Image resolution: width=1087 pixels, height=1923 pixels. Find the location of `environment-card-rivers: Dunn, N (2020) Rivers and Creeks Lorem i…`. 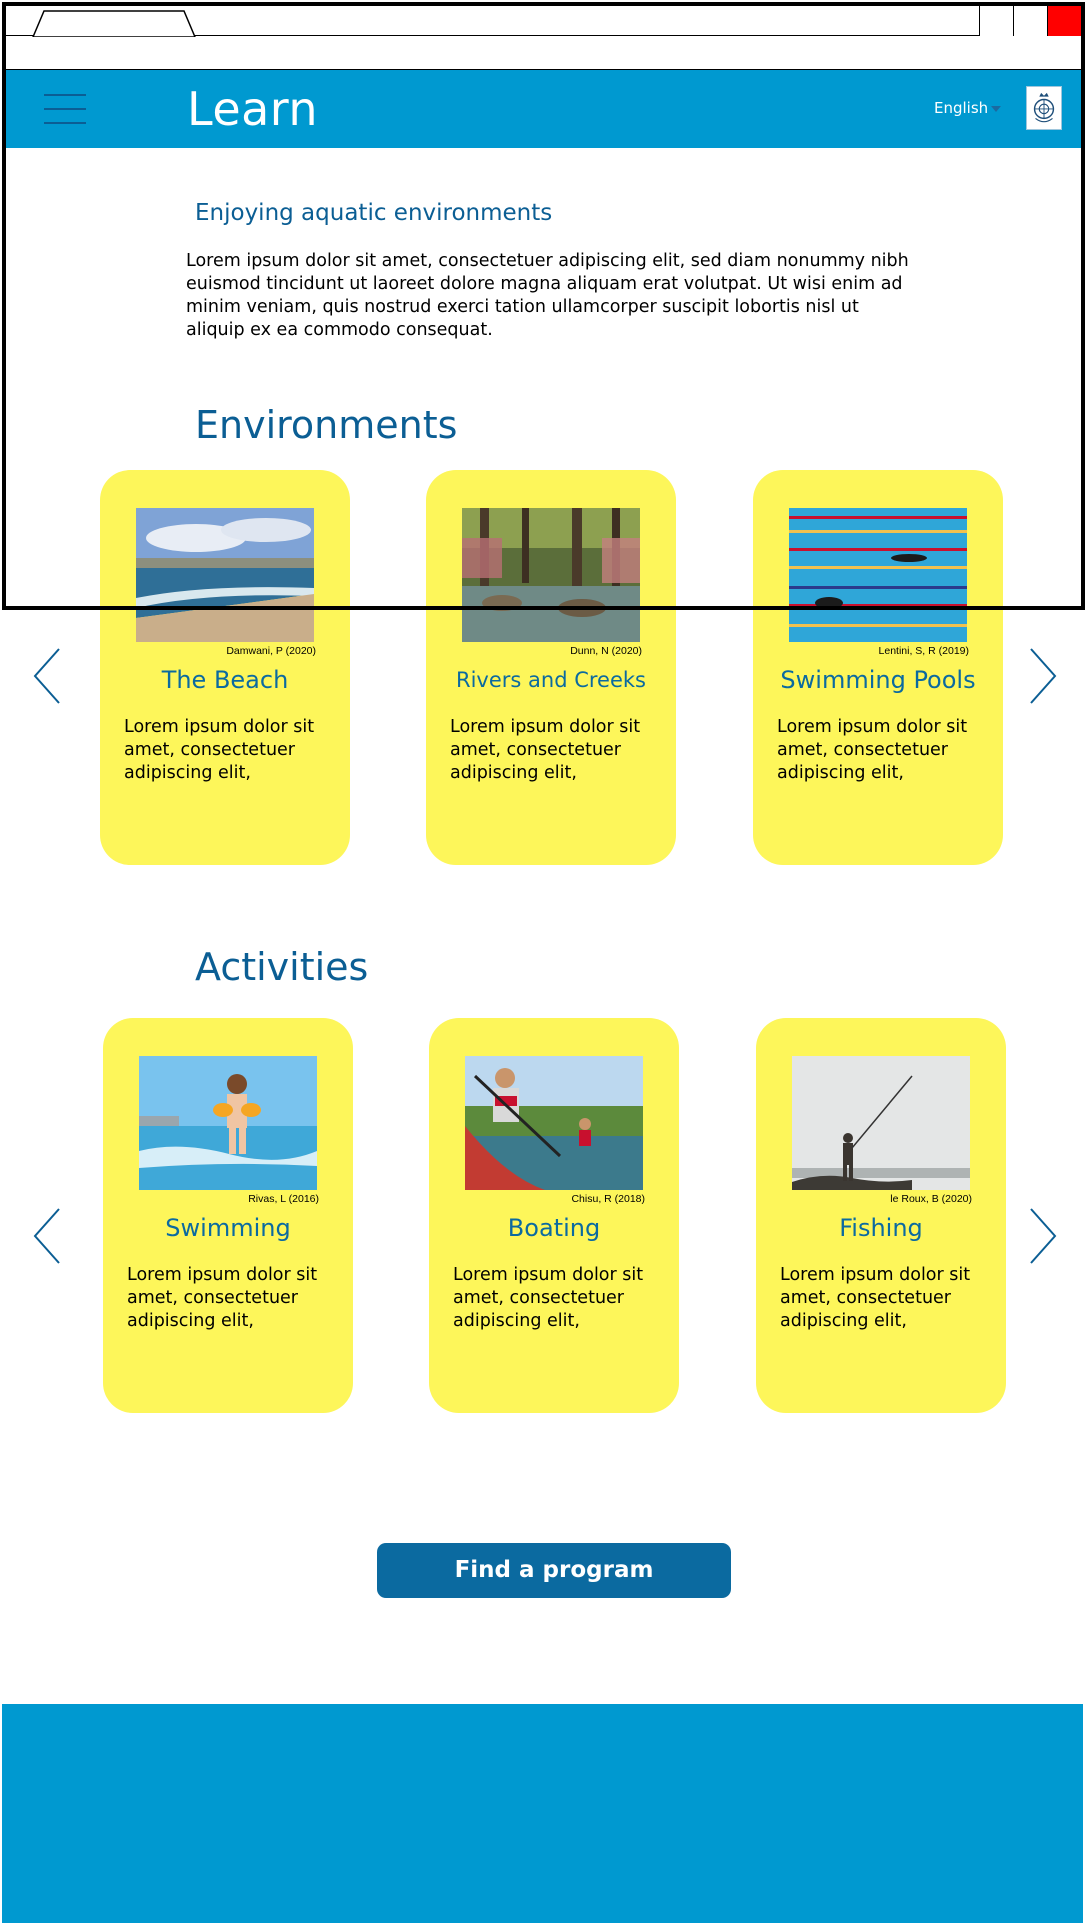

environment-card-rivers: Dunn, N (2020) Rivers and Creeks Lorem i… is located at coordinates (551, 667).